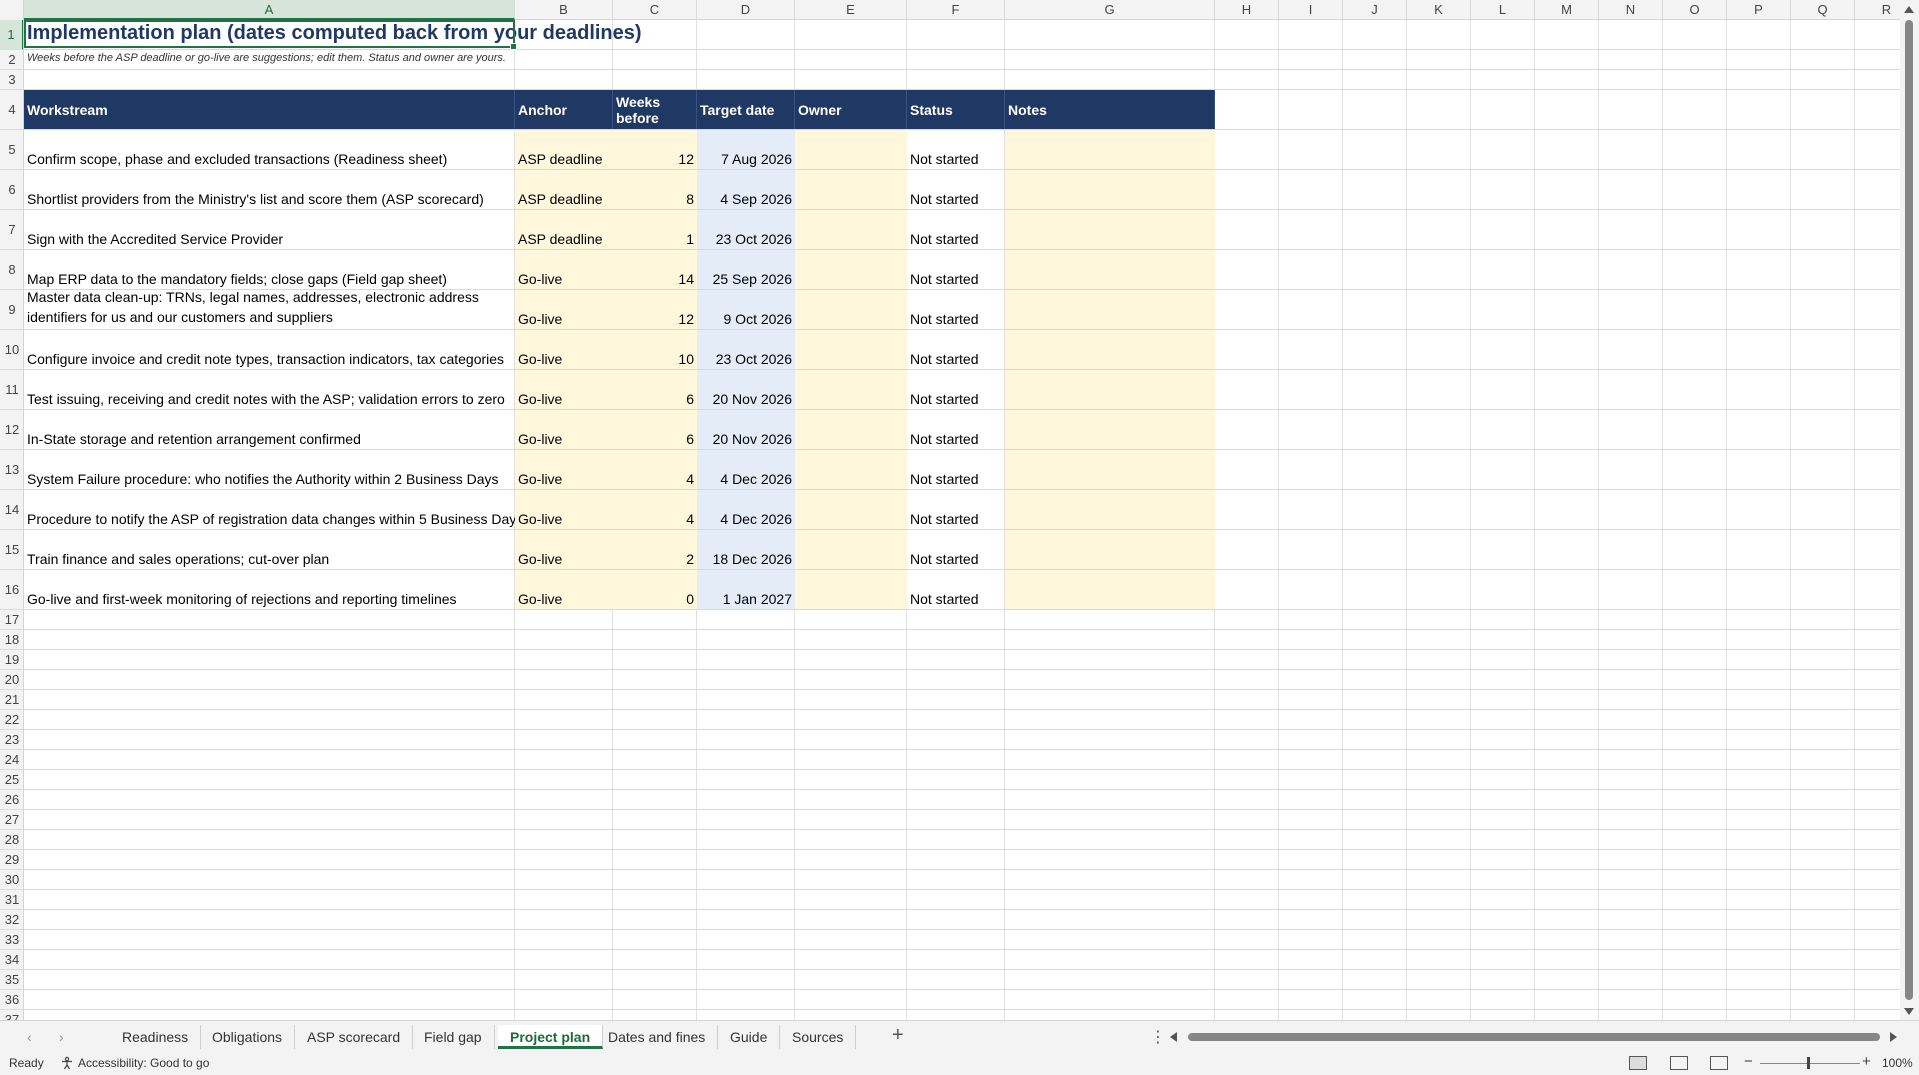 The width and height of the screenshot is (1919, 1075). I want to click on scroll-left-icon, so click(1173, 1037).